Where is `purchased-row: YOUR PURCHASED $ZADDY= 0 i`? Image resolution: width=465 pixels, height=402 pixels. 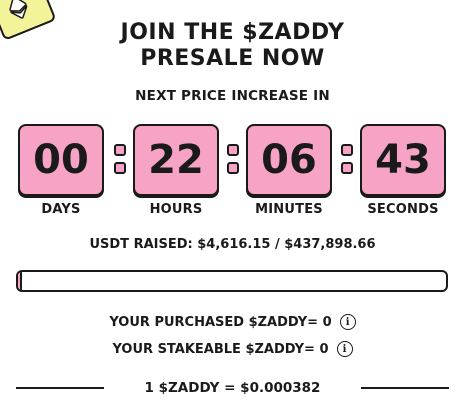 purchased-row: YOUR PURCHASED $ZADDY= 0 i is located at coordinates (232, 322).